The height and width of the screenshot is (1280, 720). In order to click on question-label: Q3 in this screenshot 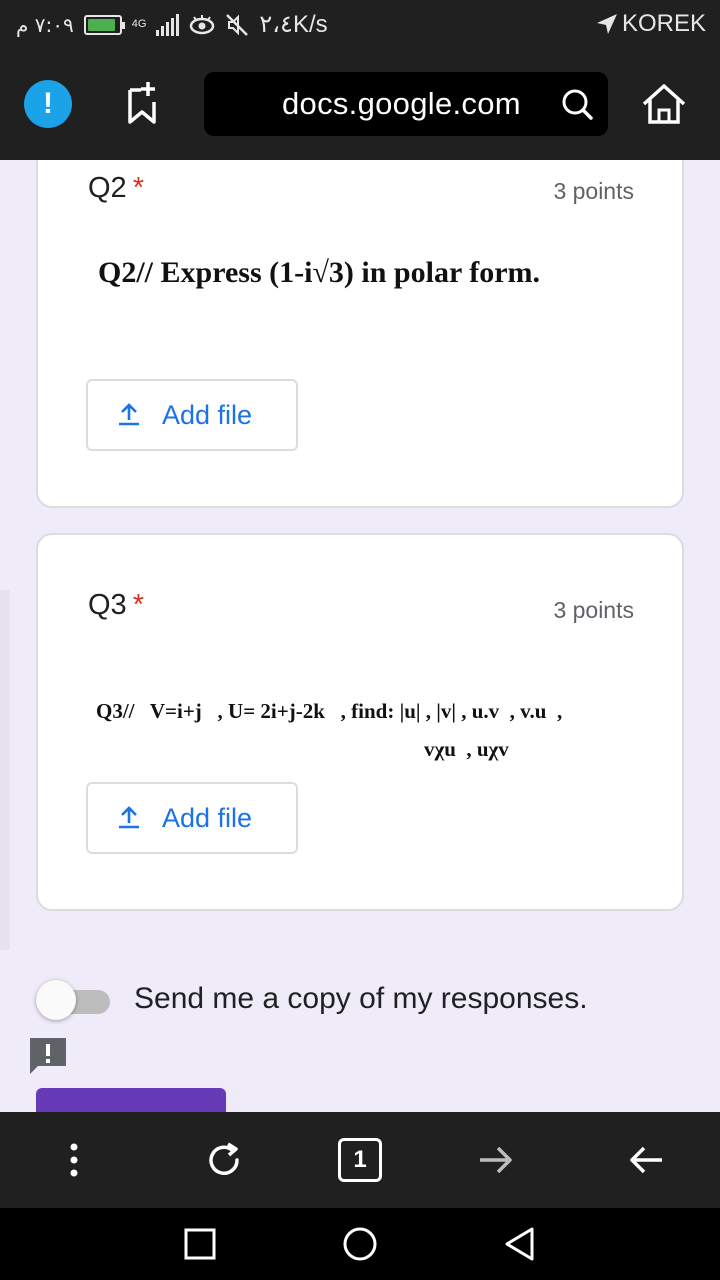, I will do `click(107, 605)`.